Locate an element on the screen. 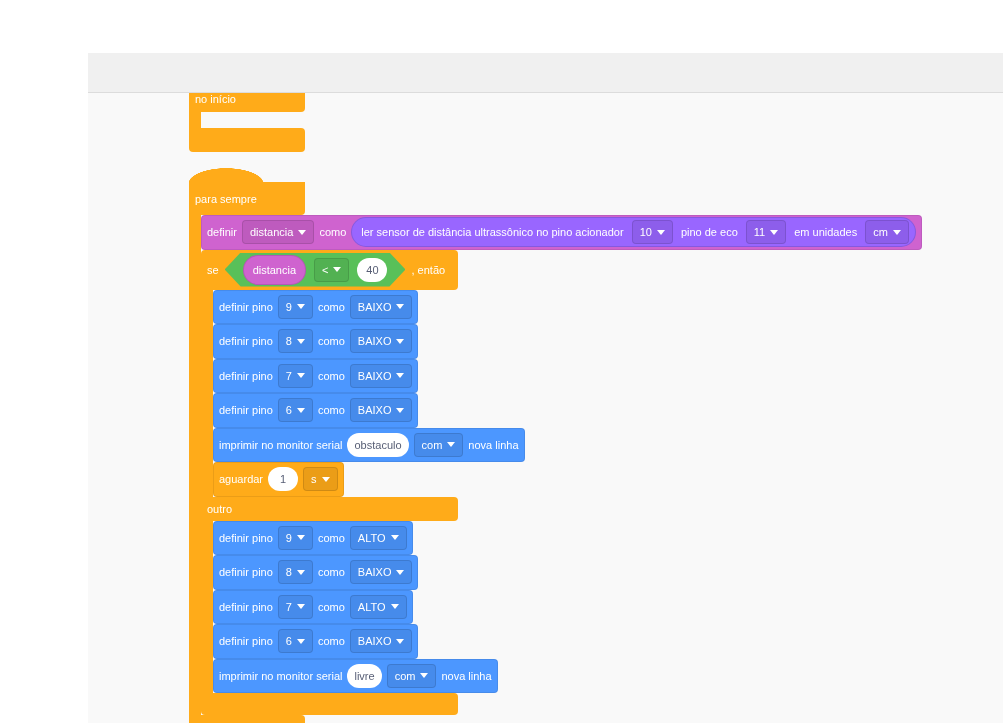 This screenshot has height=723, width=1003. block-label: em unidades is located at coordinates (826, 232).